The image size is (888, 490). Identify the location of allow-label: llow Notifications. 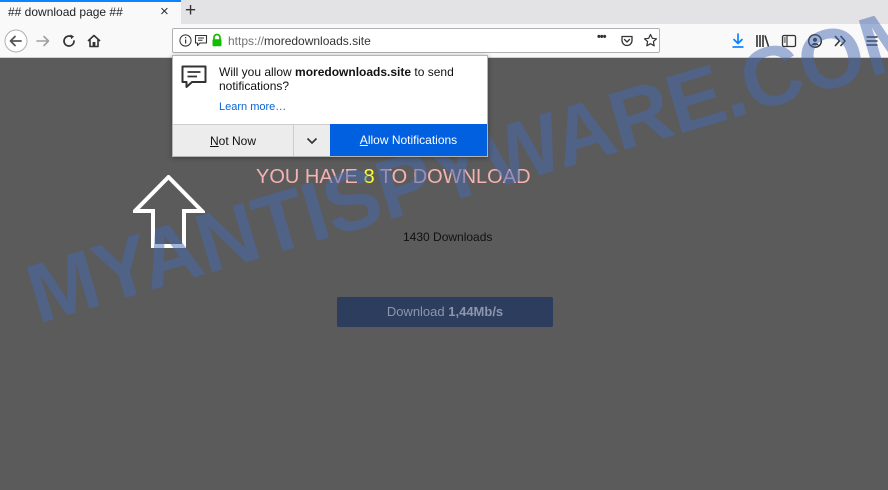
(412, 140).